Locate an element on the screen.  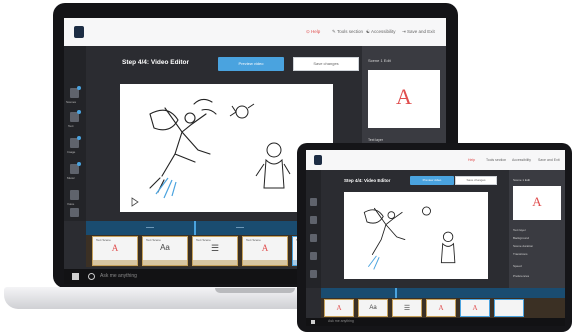
music-badge is located at coordinates (79, 164).